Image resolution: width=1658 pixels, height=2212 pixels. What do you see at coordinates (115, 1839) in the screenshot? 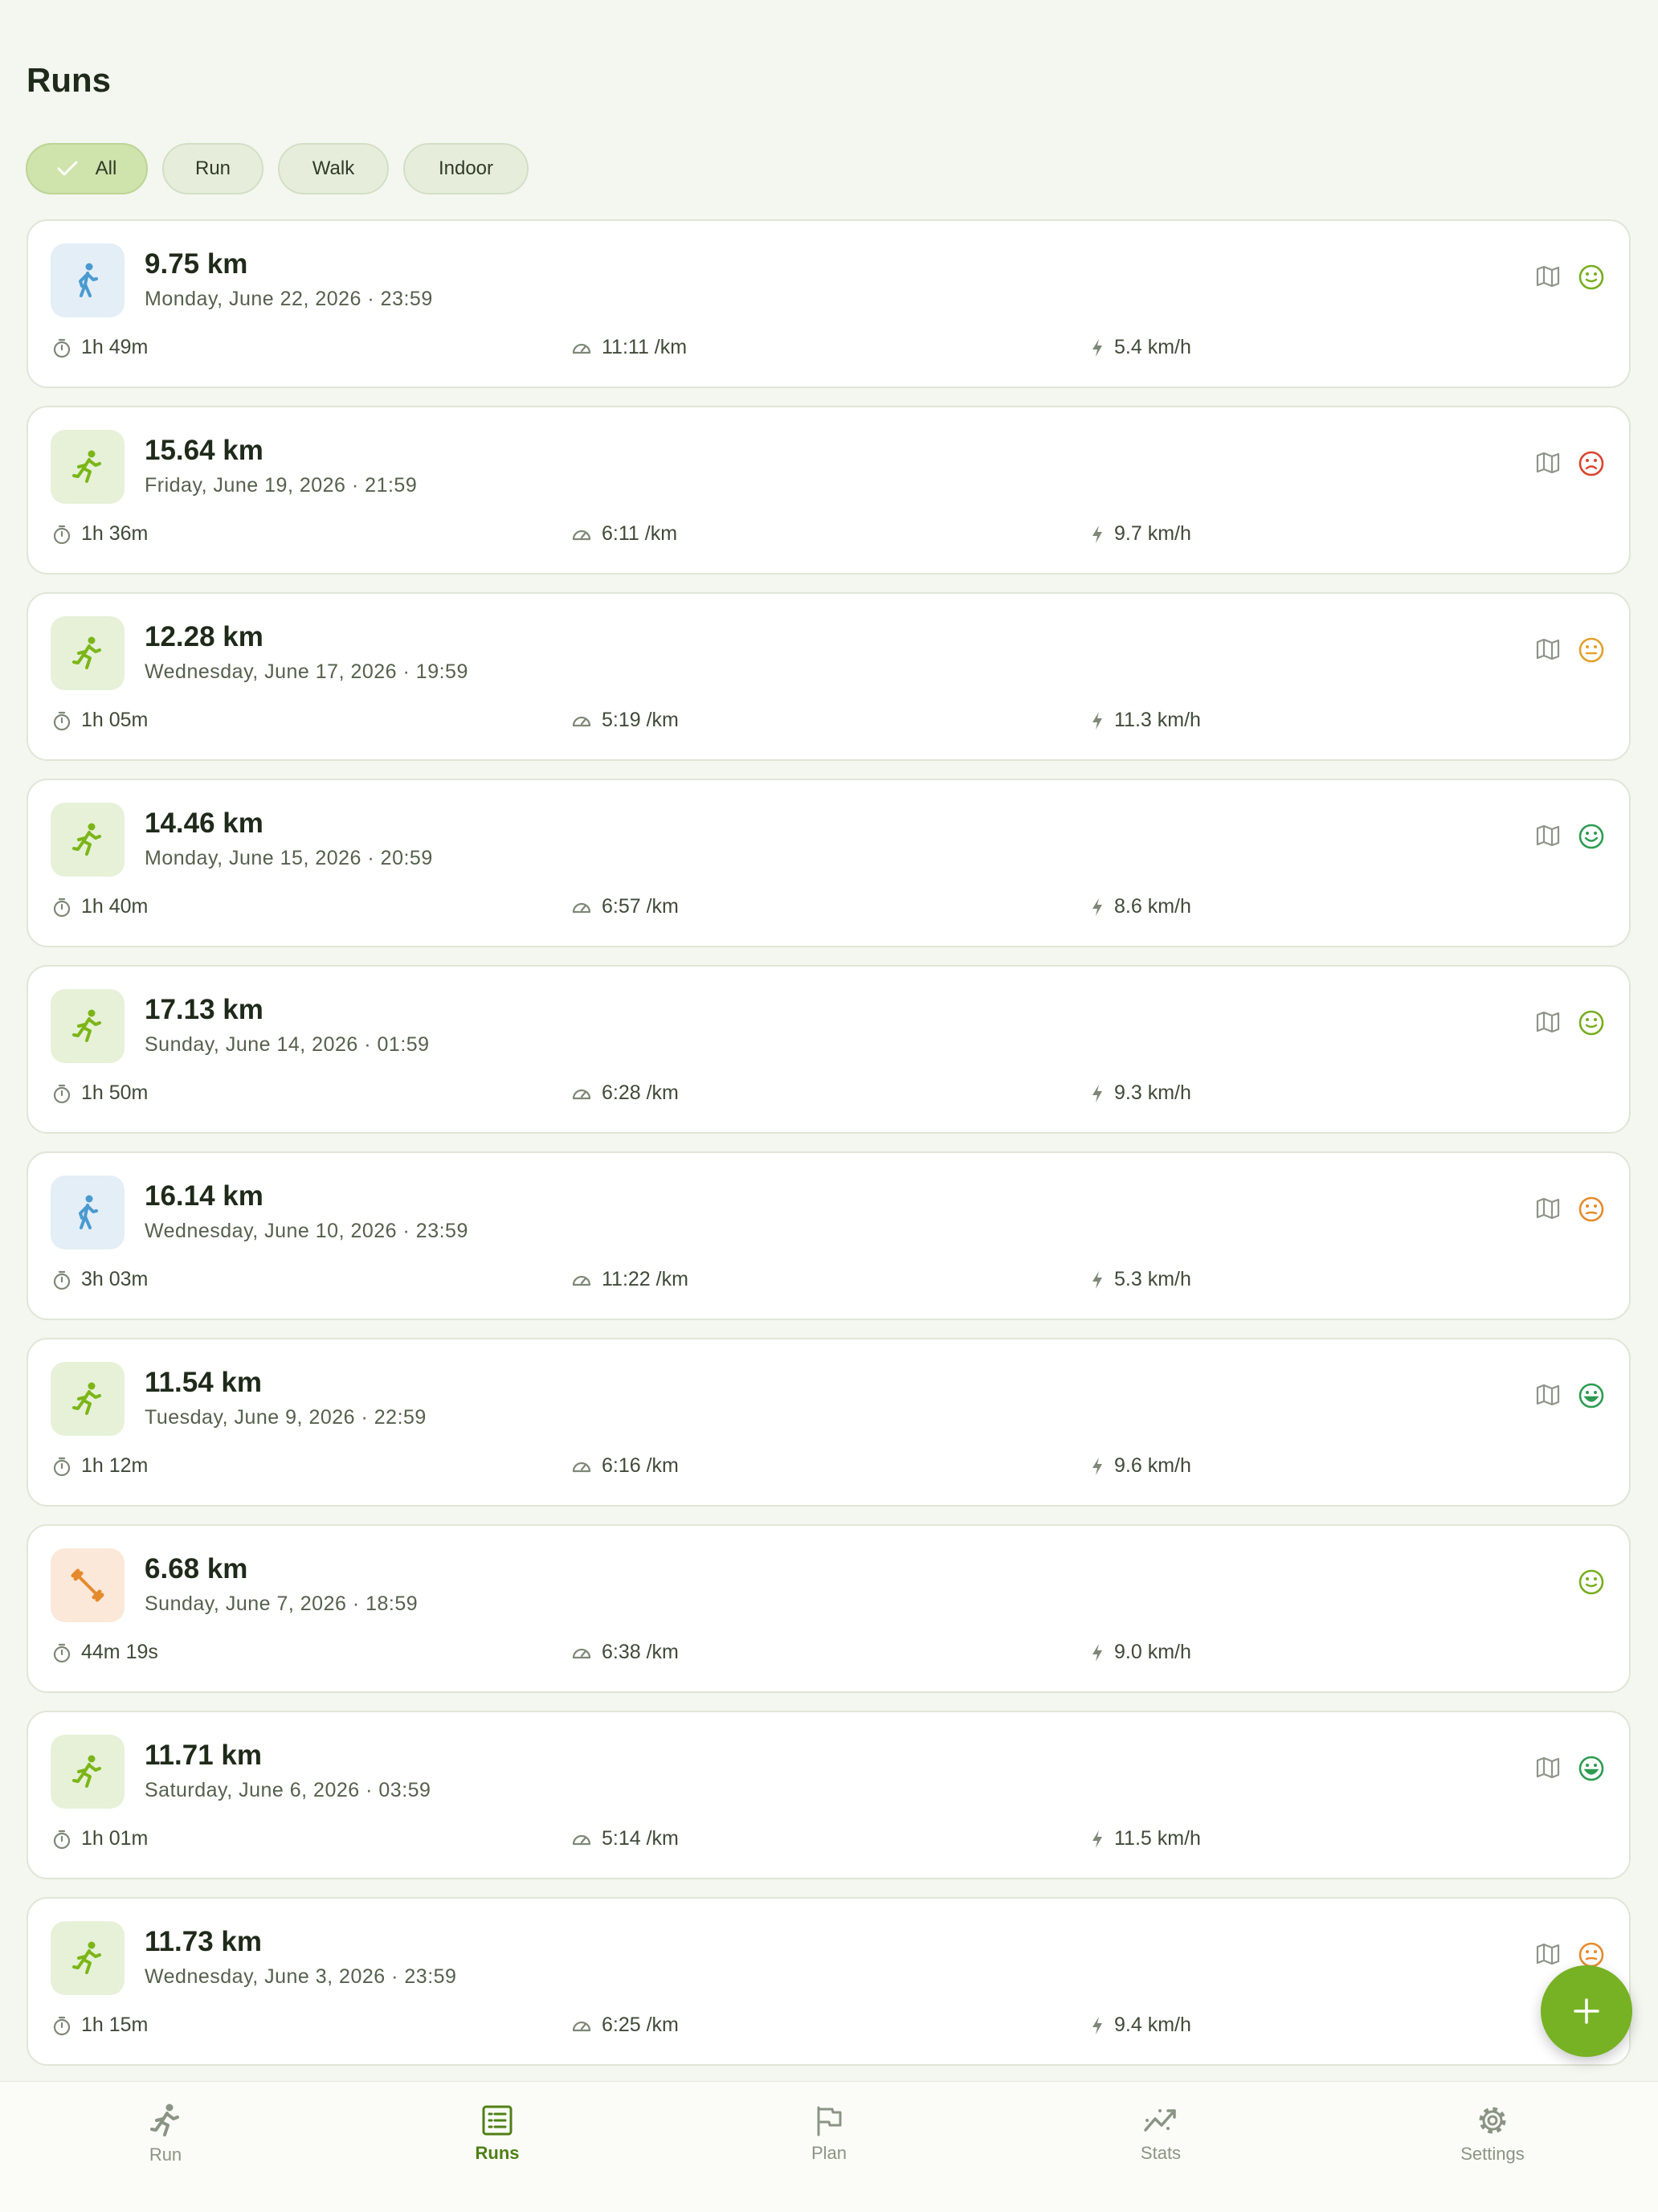
I see `run-duration-value: 1h 01m` at bounding box center [115, 1839].